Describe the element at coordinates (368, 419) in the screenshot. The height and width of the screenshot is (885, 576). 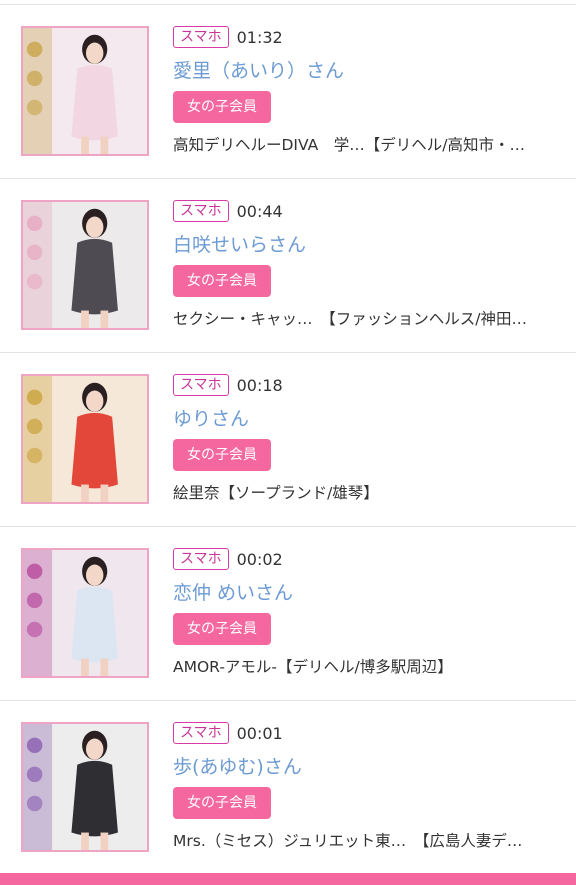
I see `girl-name-link: ゆりさん` at that location.